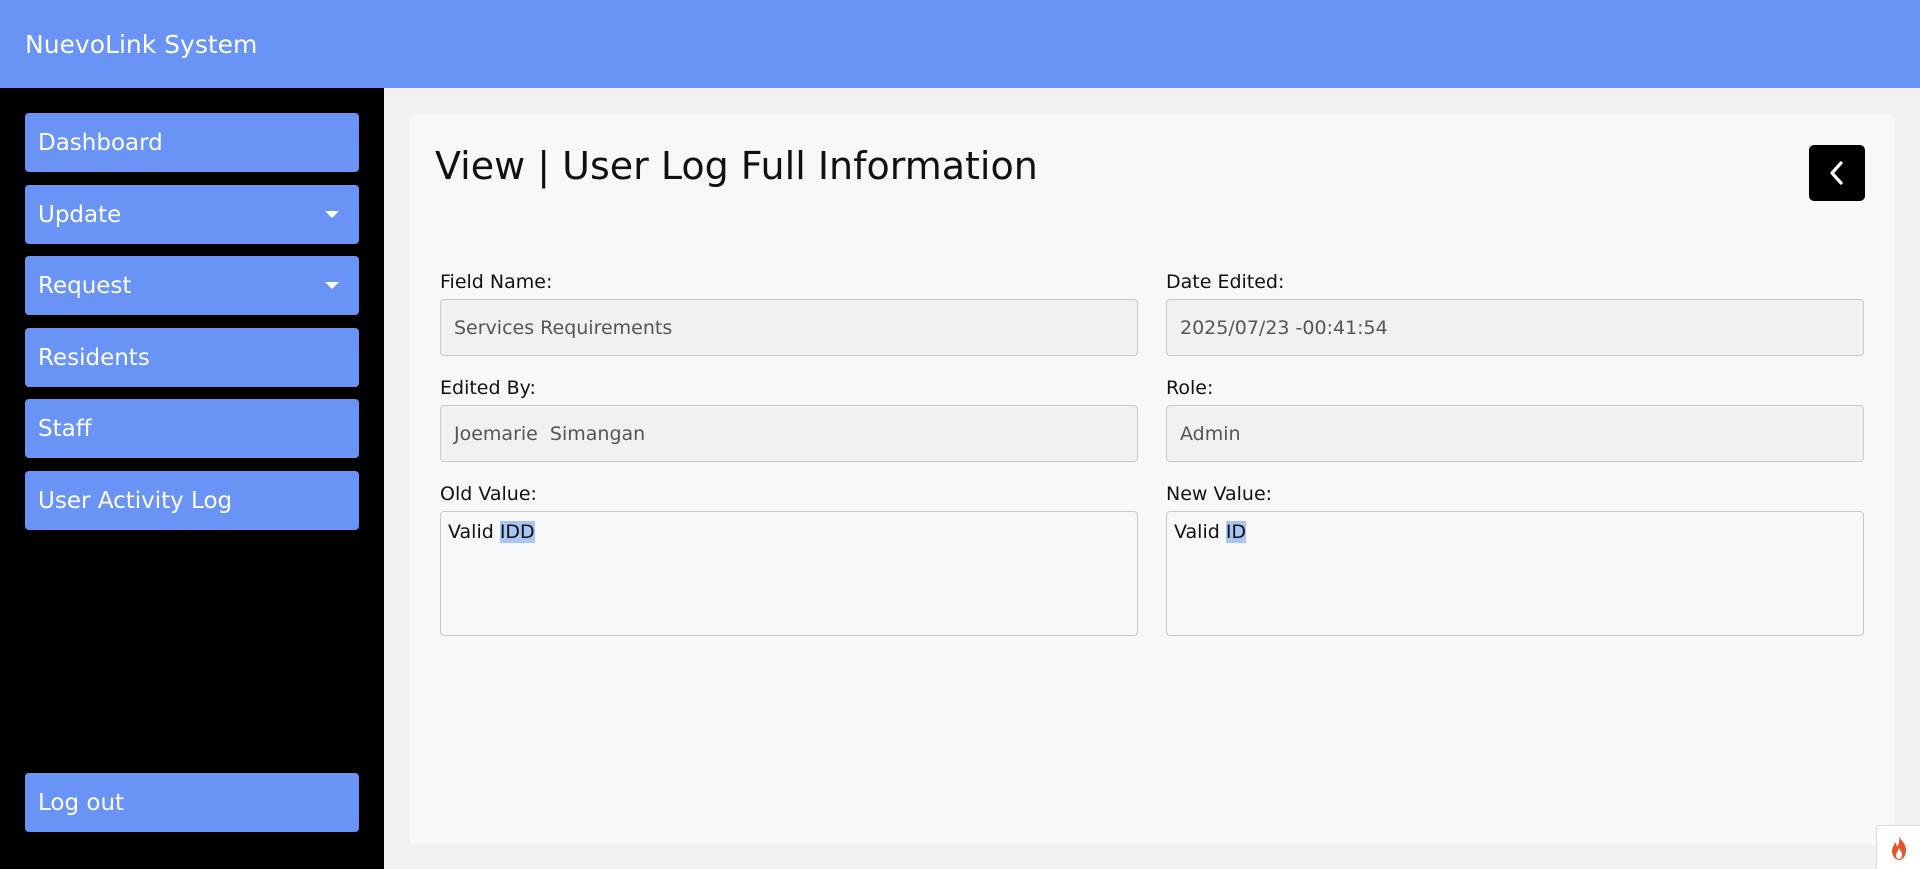  I want to click on date-edited-label: Date Edited:, so click(1225, 282).